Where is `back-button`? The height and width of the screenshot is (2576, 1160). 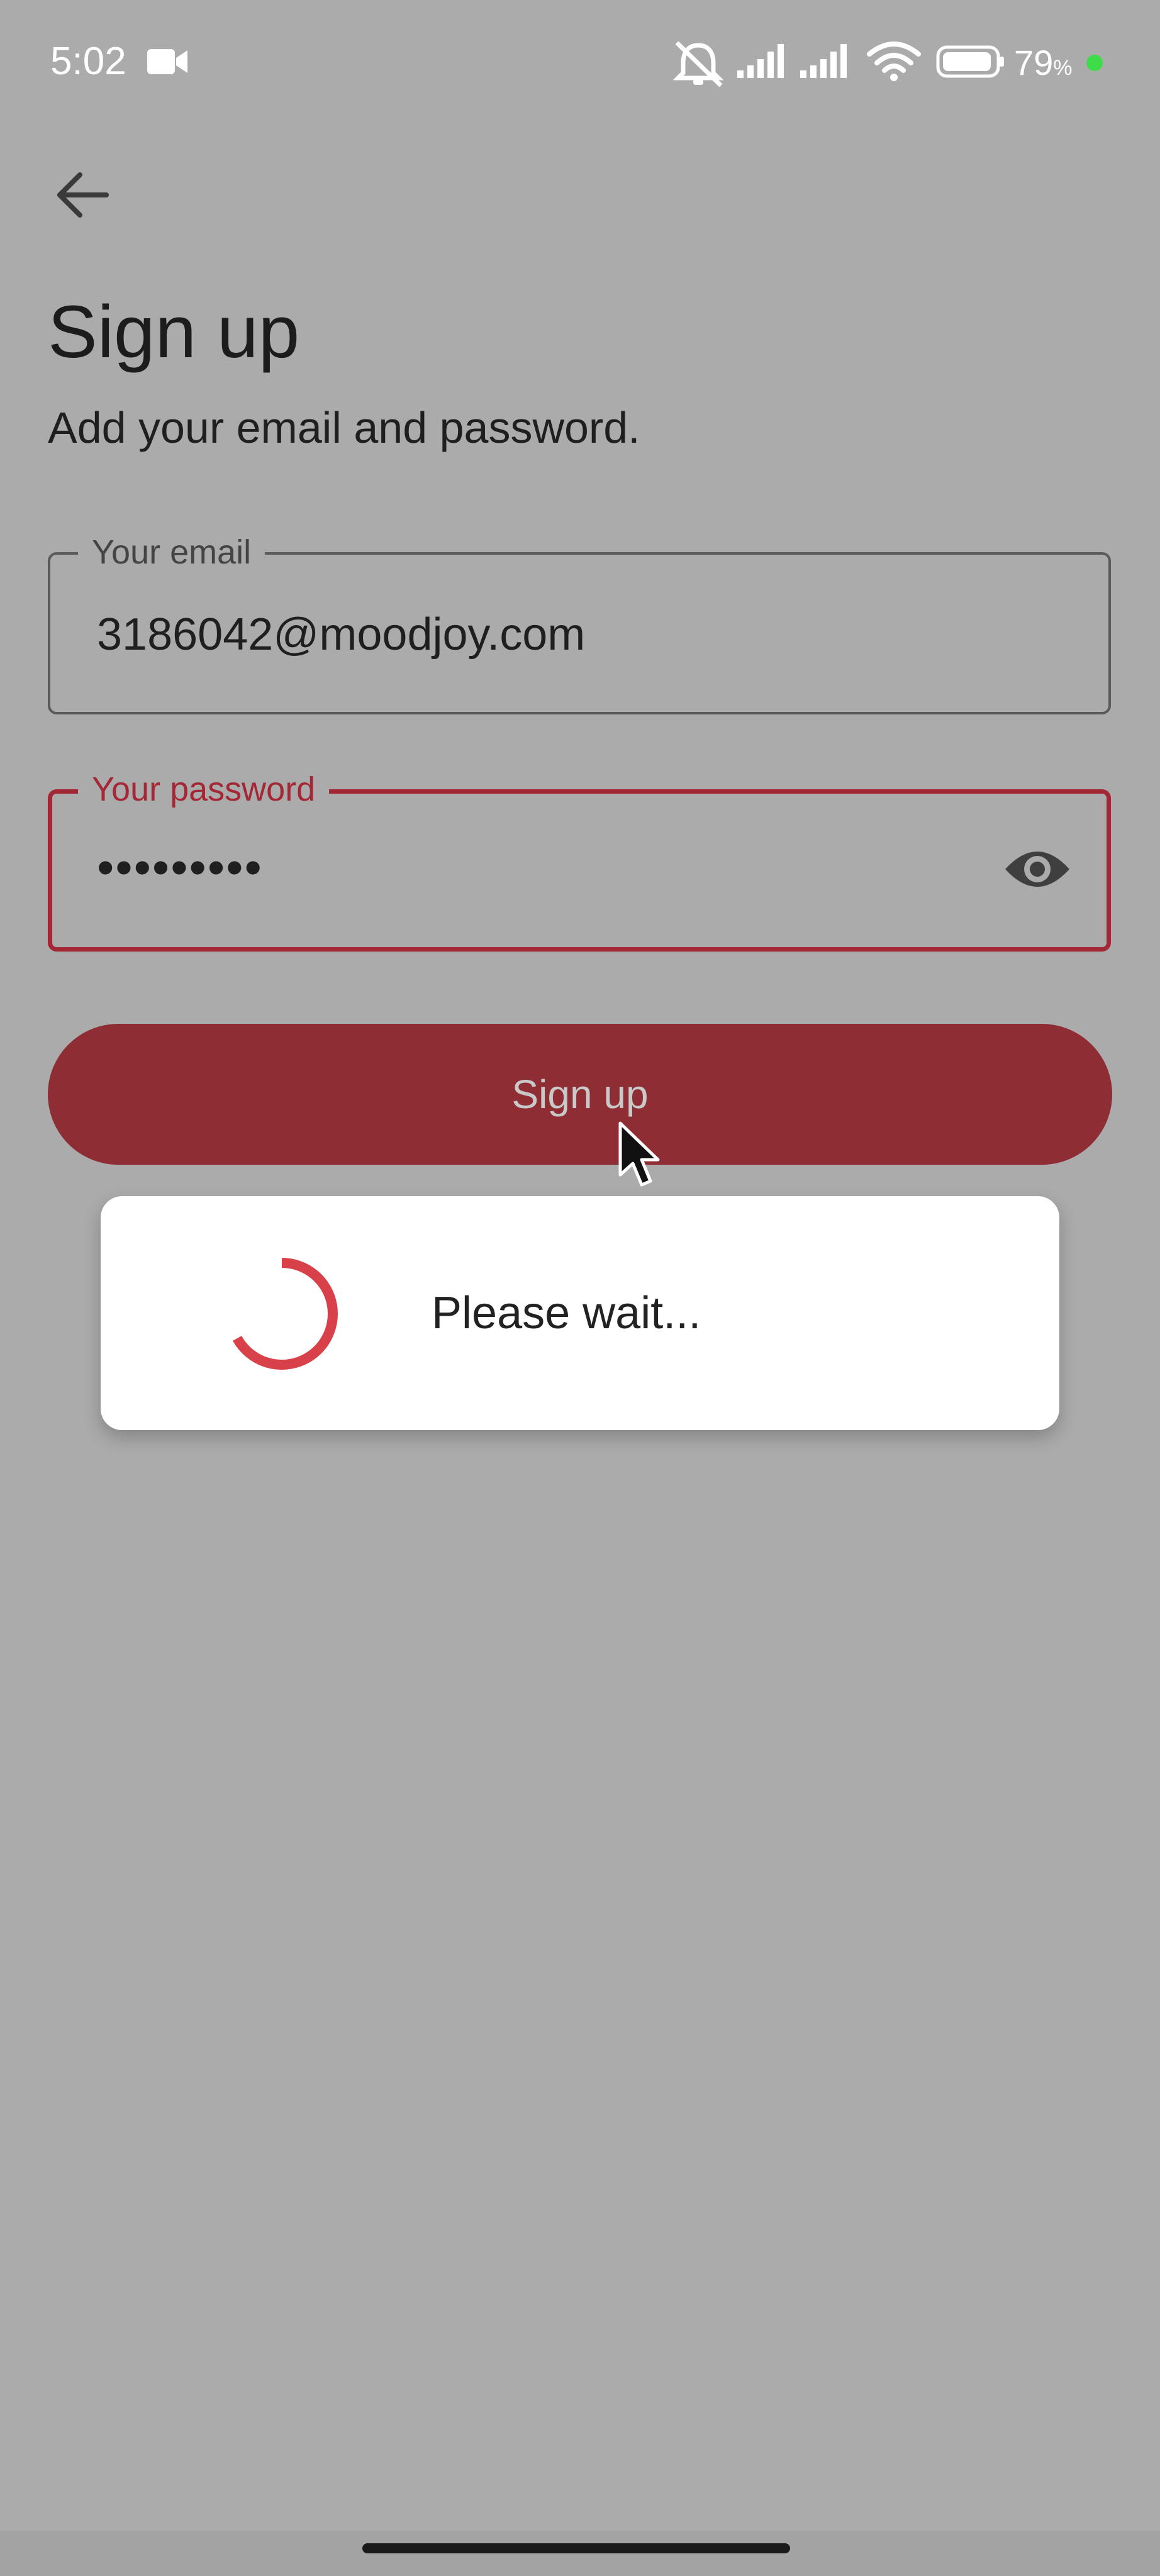
back-button is located at coordinates (82, 195).